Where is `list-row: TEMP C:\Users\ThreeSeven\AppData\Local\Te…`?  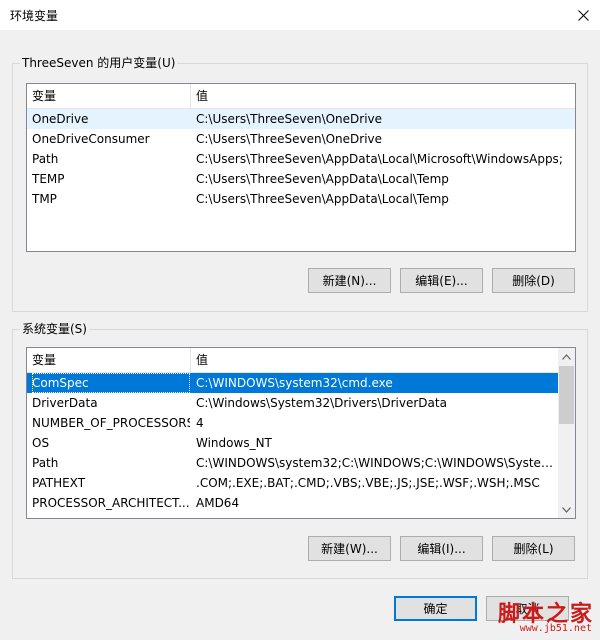 list-row: TEMP C:\Users\ThreeSeven\AppData\Local\Te… is located at coordinates (301, 179).